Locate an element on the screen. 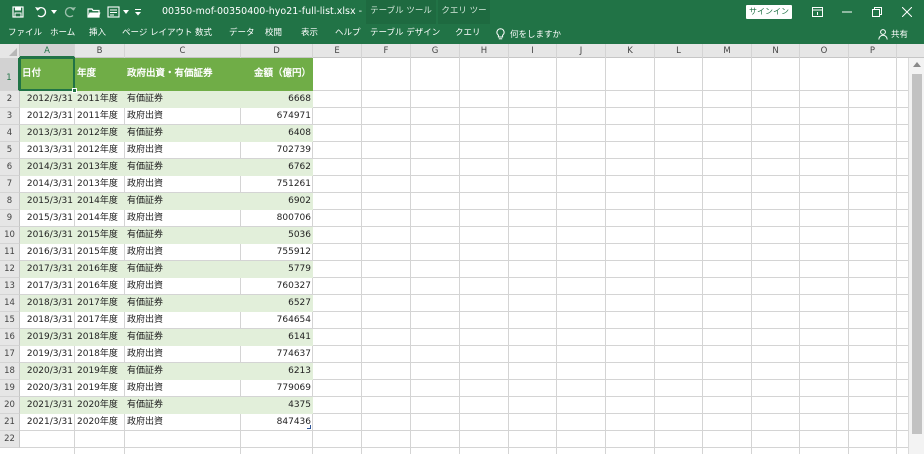 Image resolution: width=924 pixels, height=454 pixels. table-cell-amount: 6141 is located at coordinates (277, 337).